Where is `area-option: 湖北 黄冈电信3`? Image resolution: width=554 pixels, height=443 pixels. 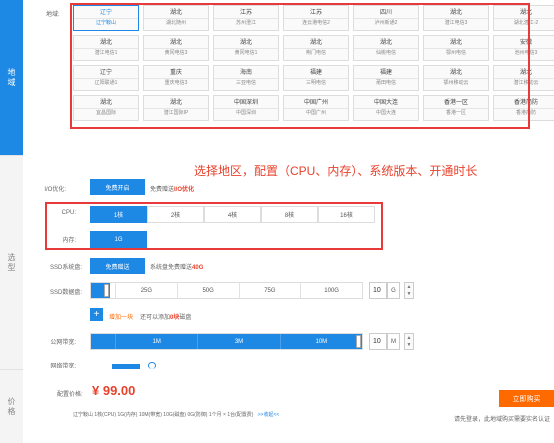
area-option: 湖北 黄冈电信3 is located at coordinates (176, 48).